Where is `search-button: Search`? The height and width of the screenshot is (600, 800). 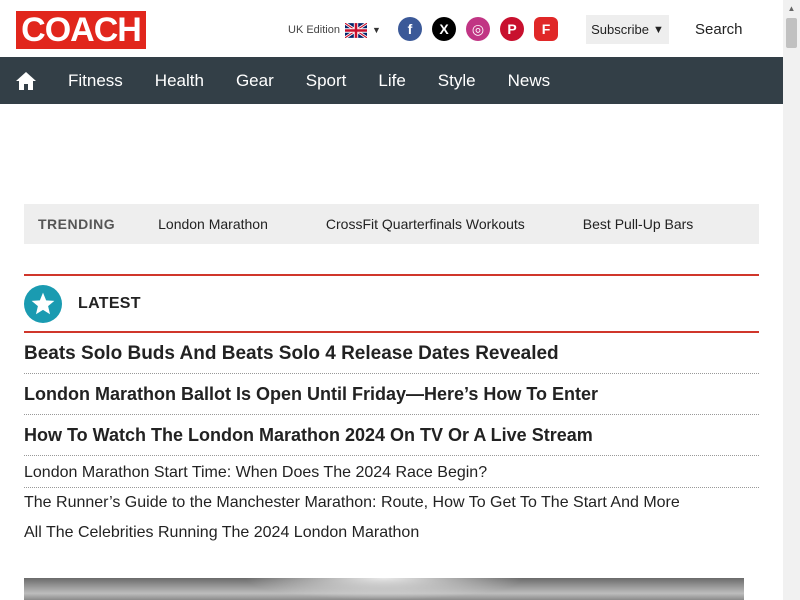
search-button: Search is located at coordinates (719, 29).